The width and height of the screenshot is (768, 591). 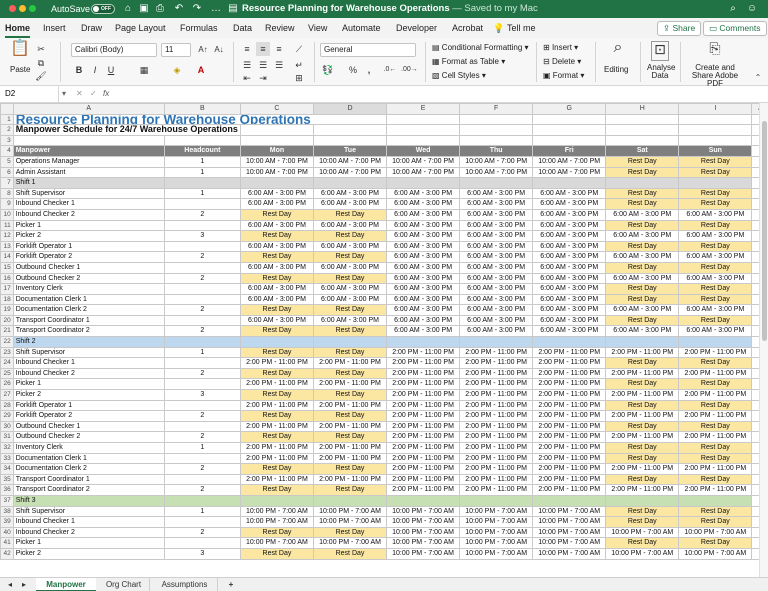 What do you see at coordinates (7, 246) in the screenshot?
I see `row-header: 13` at bounding box center [7, 246].